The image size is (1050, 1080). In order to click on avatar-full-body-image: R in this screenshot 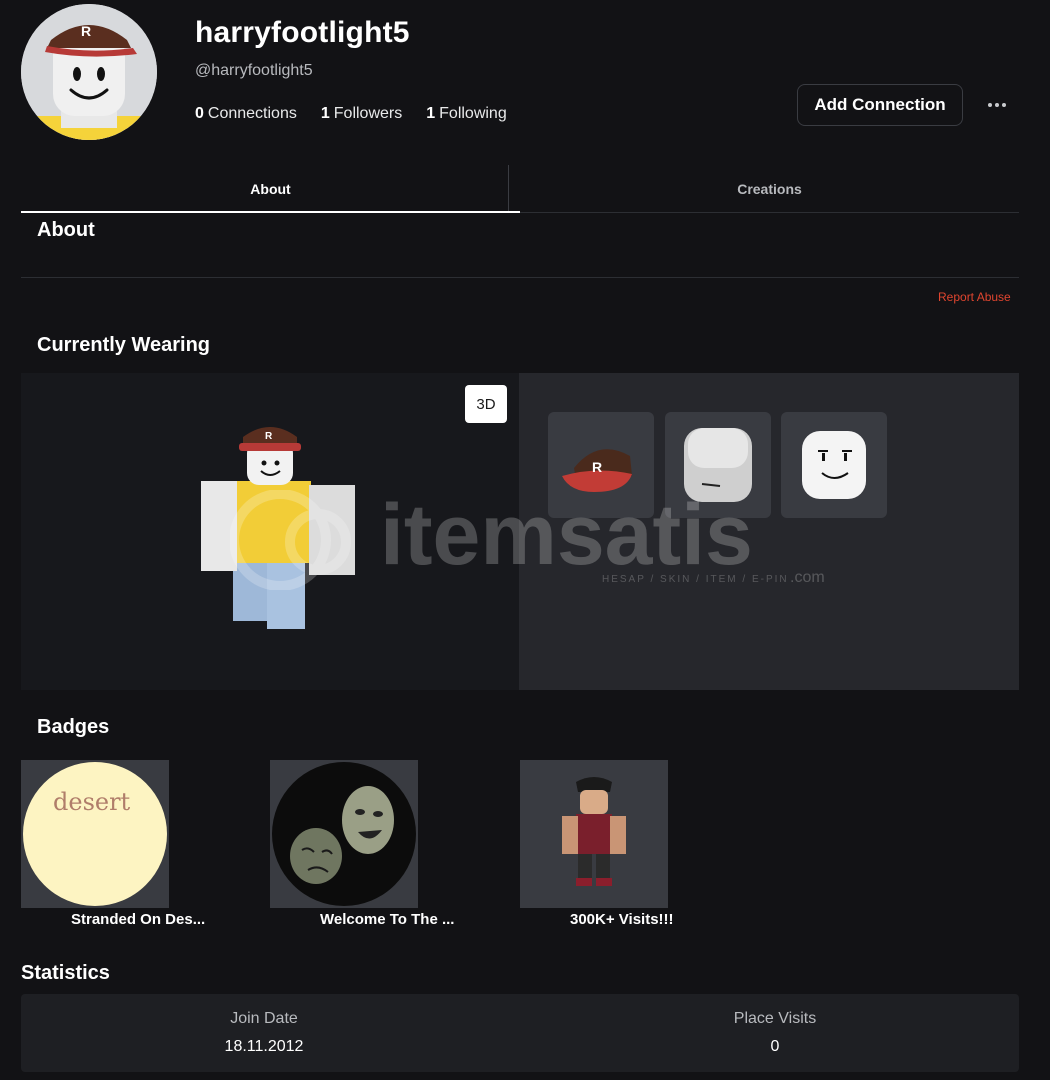, I will do `click(278, 528)`.